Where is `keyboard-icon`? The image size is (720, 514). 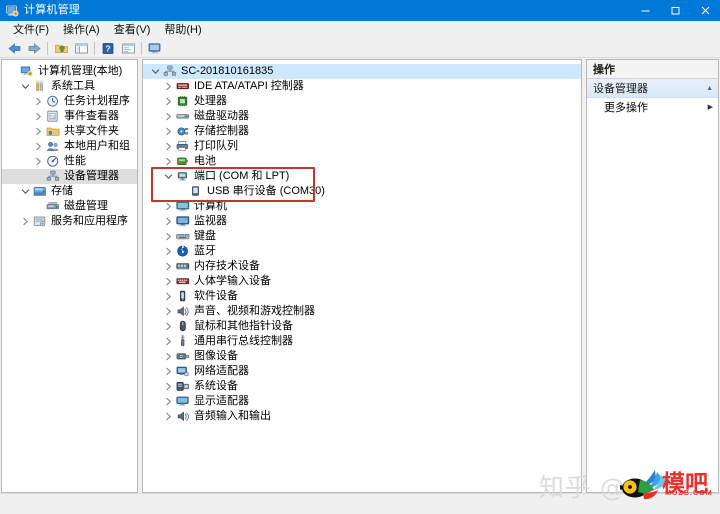
keyboard-icon is located at coordinates (183, 236).